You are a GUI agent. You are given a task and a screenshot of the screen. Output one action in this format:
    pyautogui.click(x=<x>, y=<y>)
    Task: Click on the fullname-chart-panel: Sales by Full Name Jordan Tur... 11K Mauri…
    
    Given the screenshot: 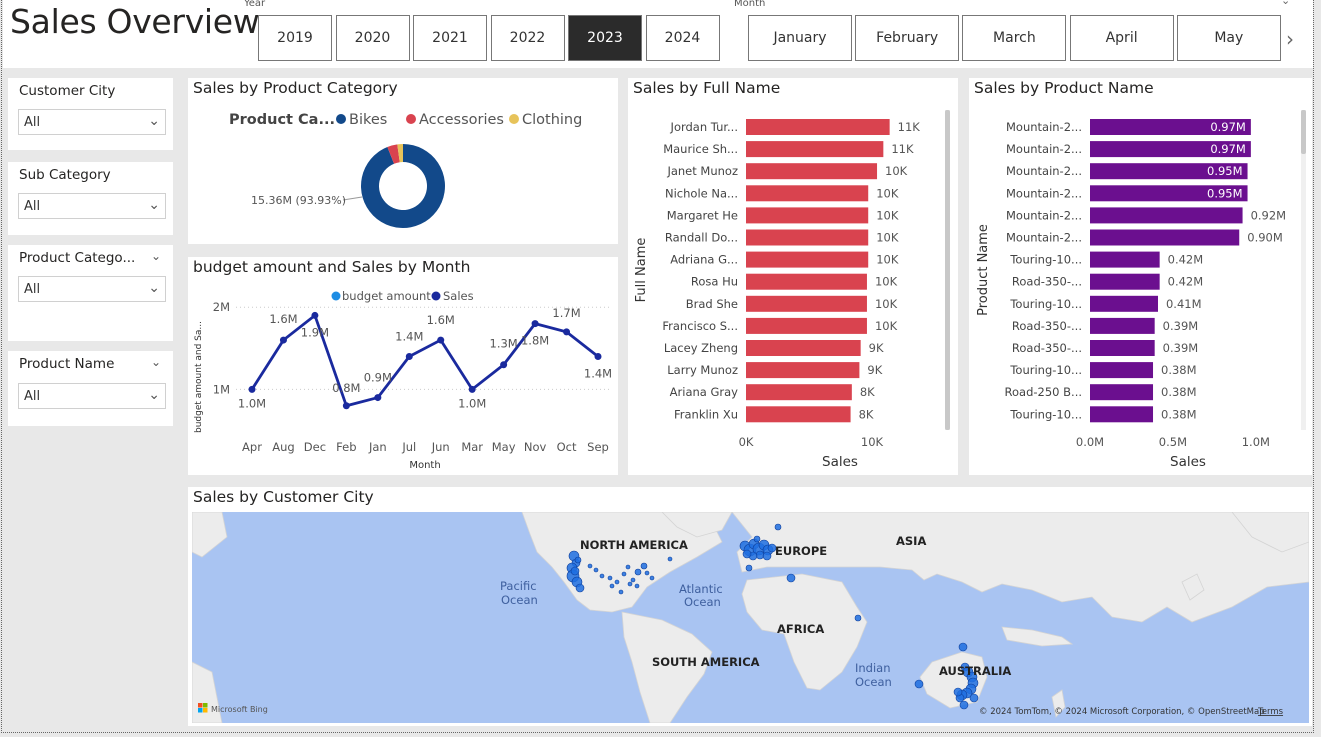 What is the action you would take?
    pyautogui.click(x=793, y=276)
    